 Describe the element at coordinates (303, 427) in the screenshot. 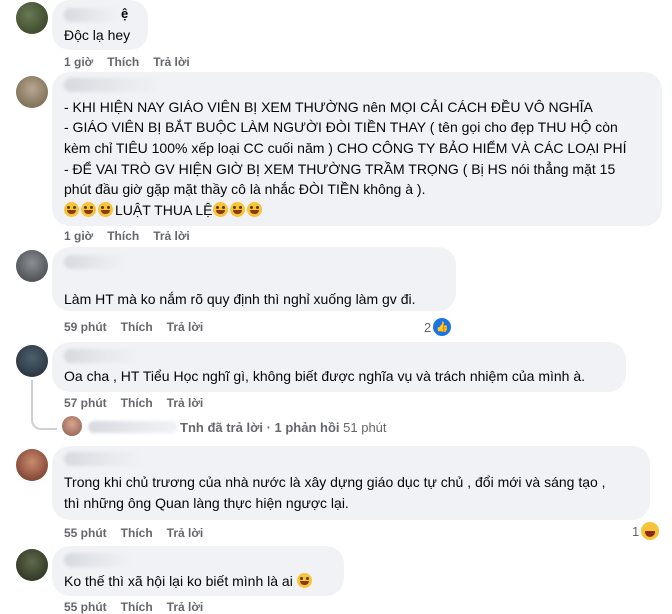

I see `reply-count: · 1 phản hồi` at that location.